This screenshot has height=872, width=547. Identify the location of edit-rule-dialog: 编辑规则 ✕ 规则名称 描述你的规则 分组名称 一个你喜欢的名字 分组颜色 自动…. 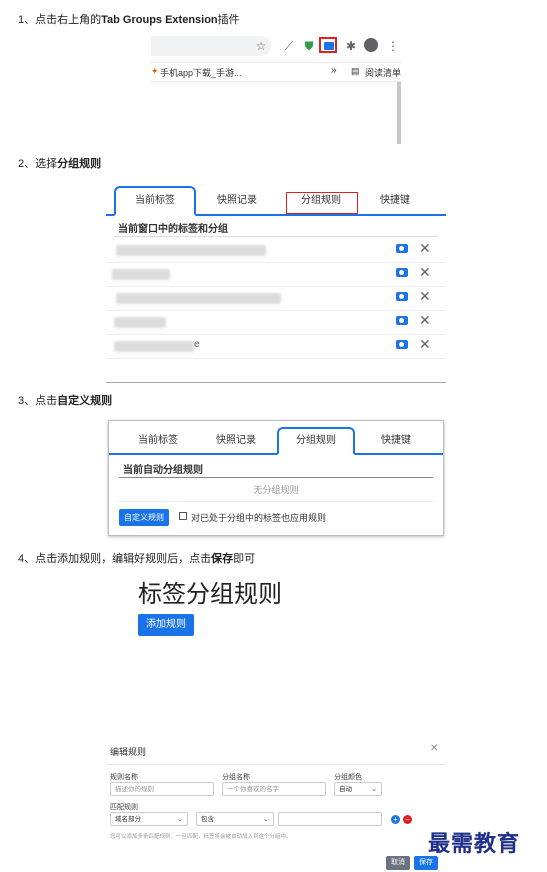
(276, 804).